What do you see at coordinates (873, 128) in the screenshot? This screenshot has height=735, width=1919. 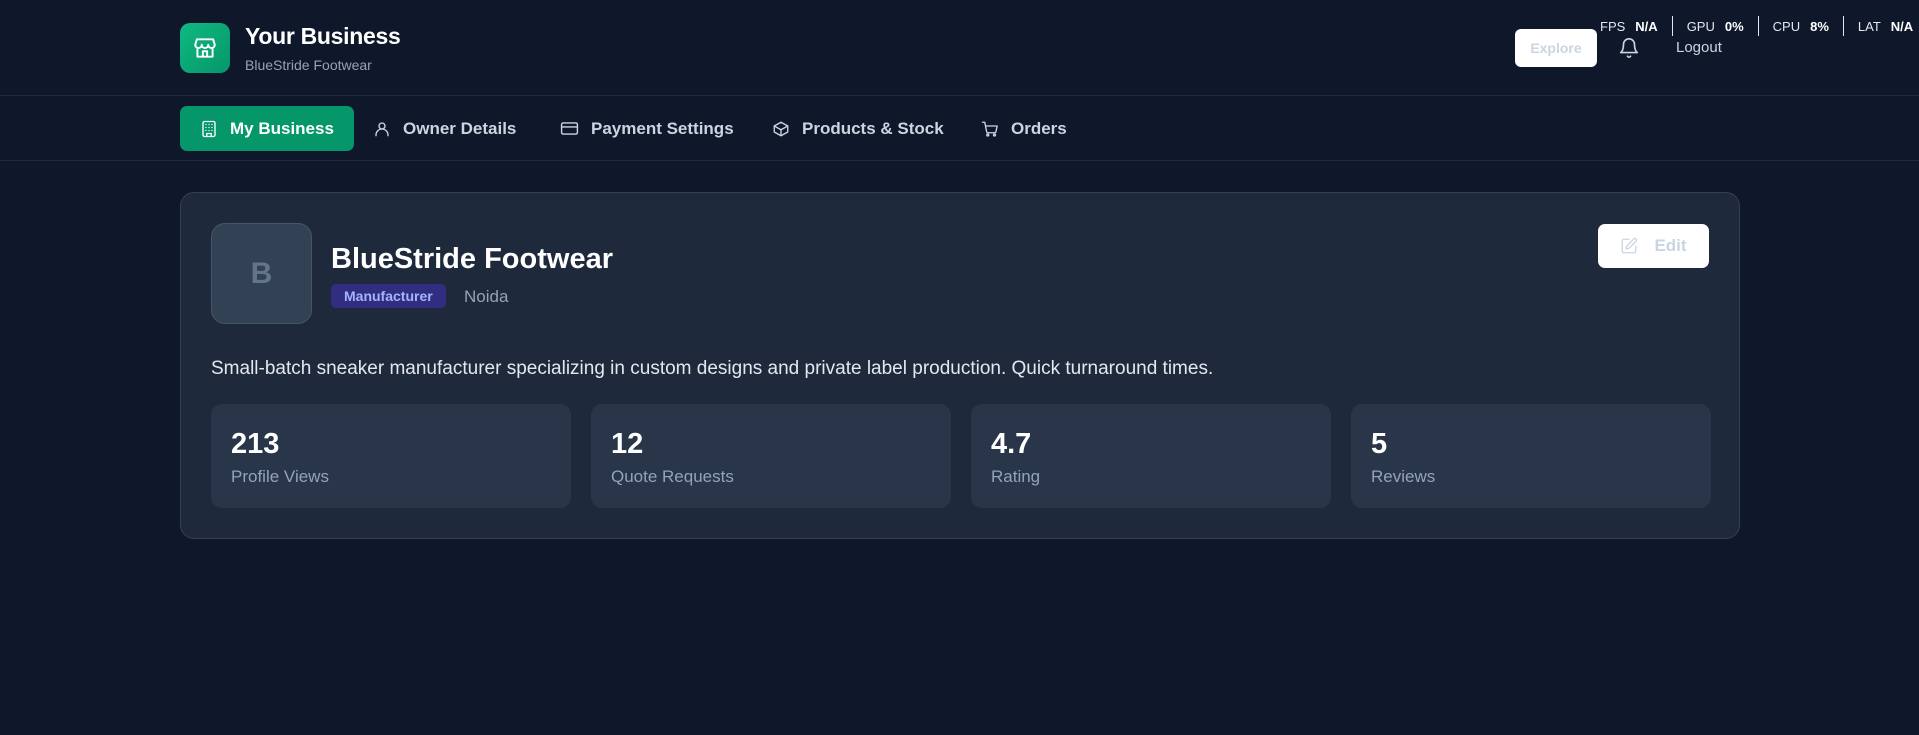 I see `tab-label: Products & Stock` at bounding box center [873, 128].